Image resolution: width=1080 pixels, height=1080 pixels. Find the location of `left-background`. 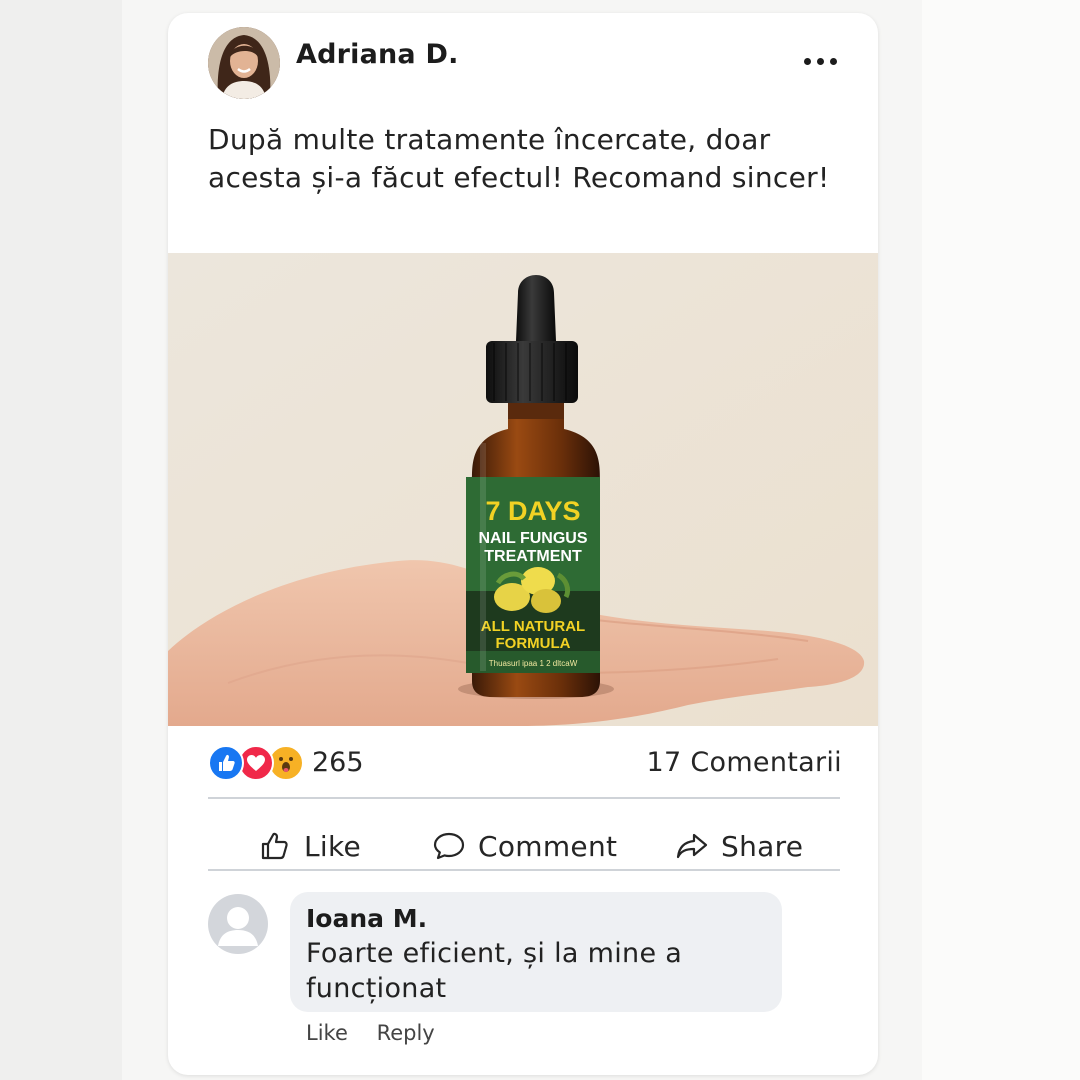

left-background is located at coordinates (61, 540).